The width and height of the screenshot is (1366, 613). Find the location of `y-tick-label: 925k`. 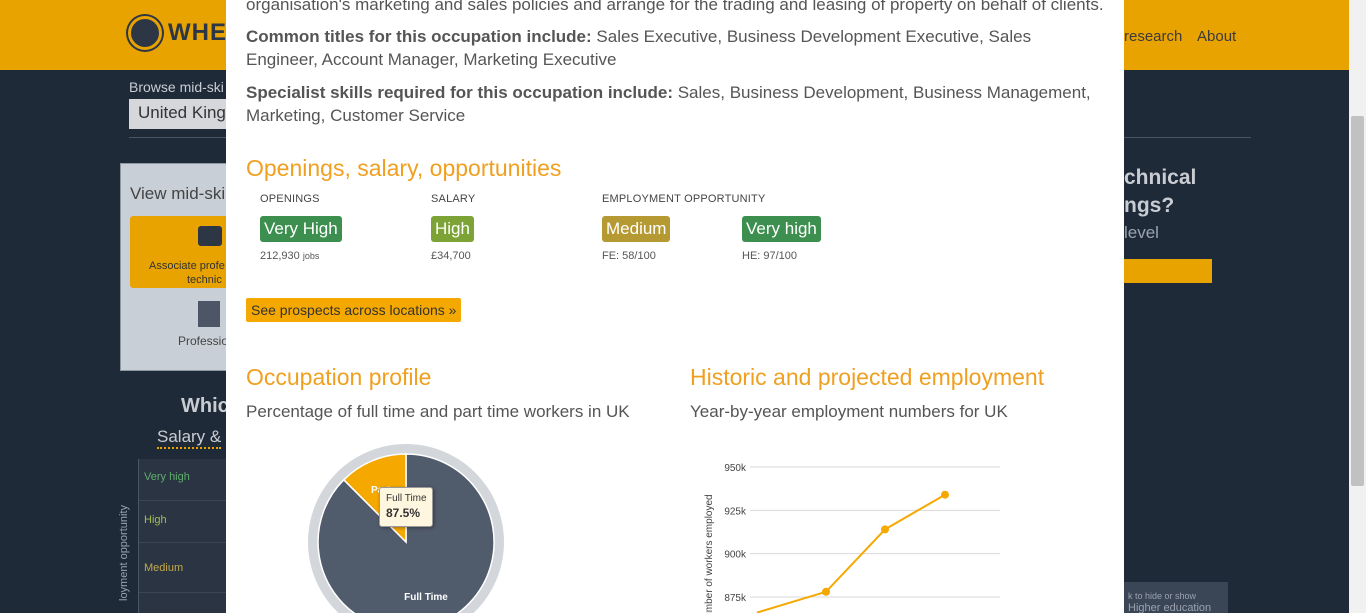

y-tick-label: 925k is located at coordinates (735, 511).